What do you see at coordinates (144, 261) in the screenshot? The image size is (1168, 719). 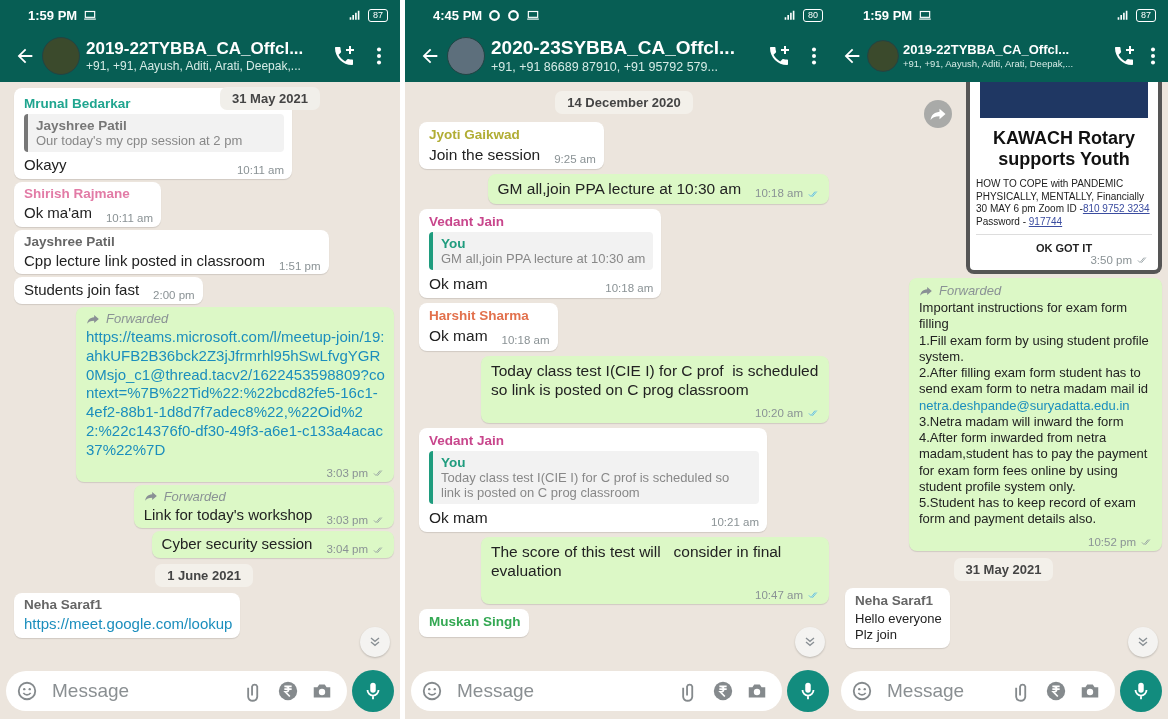 I see `message-text: Cpp lecture link posted in classroom` at bounding box center [144, 261].